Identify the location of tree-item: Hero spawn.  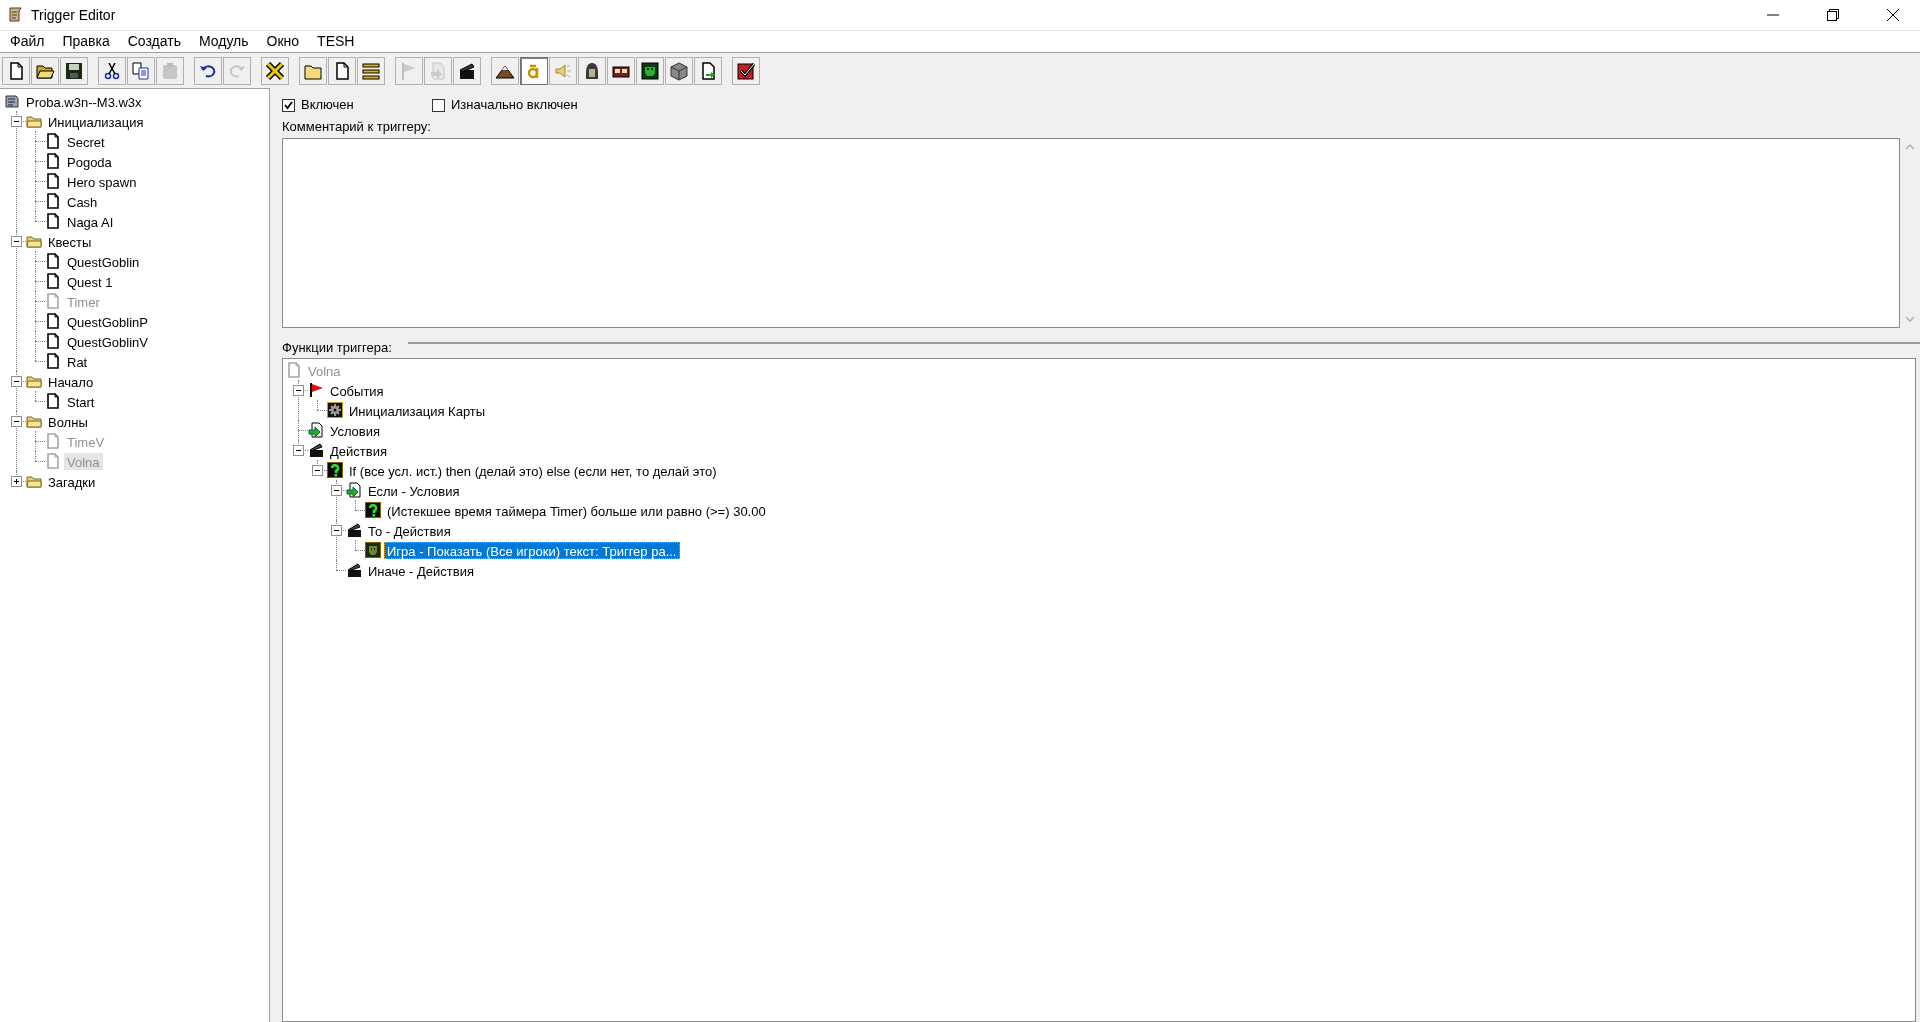
(102, 181).